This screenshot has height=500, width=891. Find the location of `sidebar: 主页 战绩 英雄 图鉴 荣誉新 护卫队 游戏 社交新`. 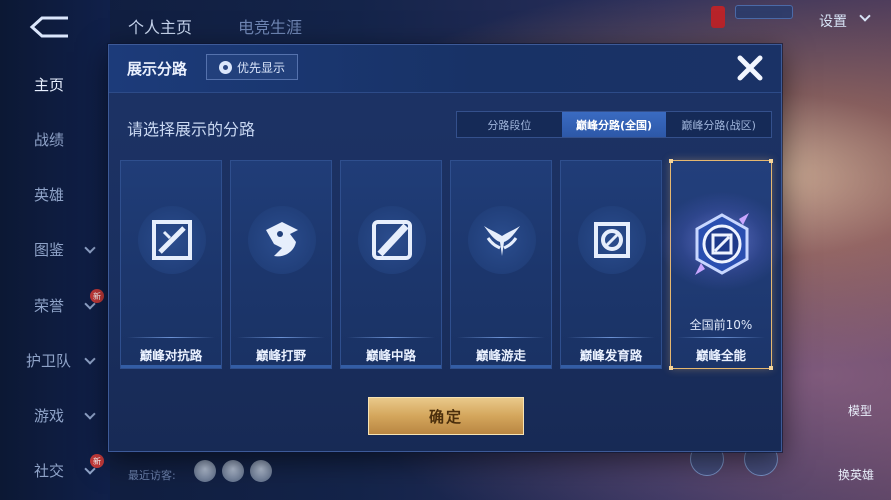

sidebar: 主页 战绩 英雄 图鉴 荣誉新 护卫队 游戏 社交新 is located at coordinates (55, 250).